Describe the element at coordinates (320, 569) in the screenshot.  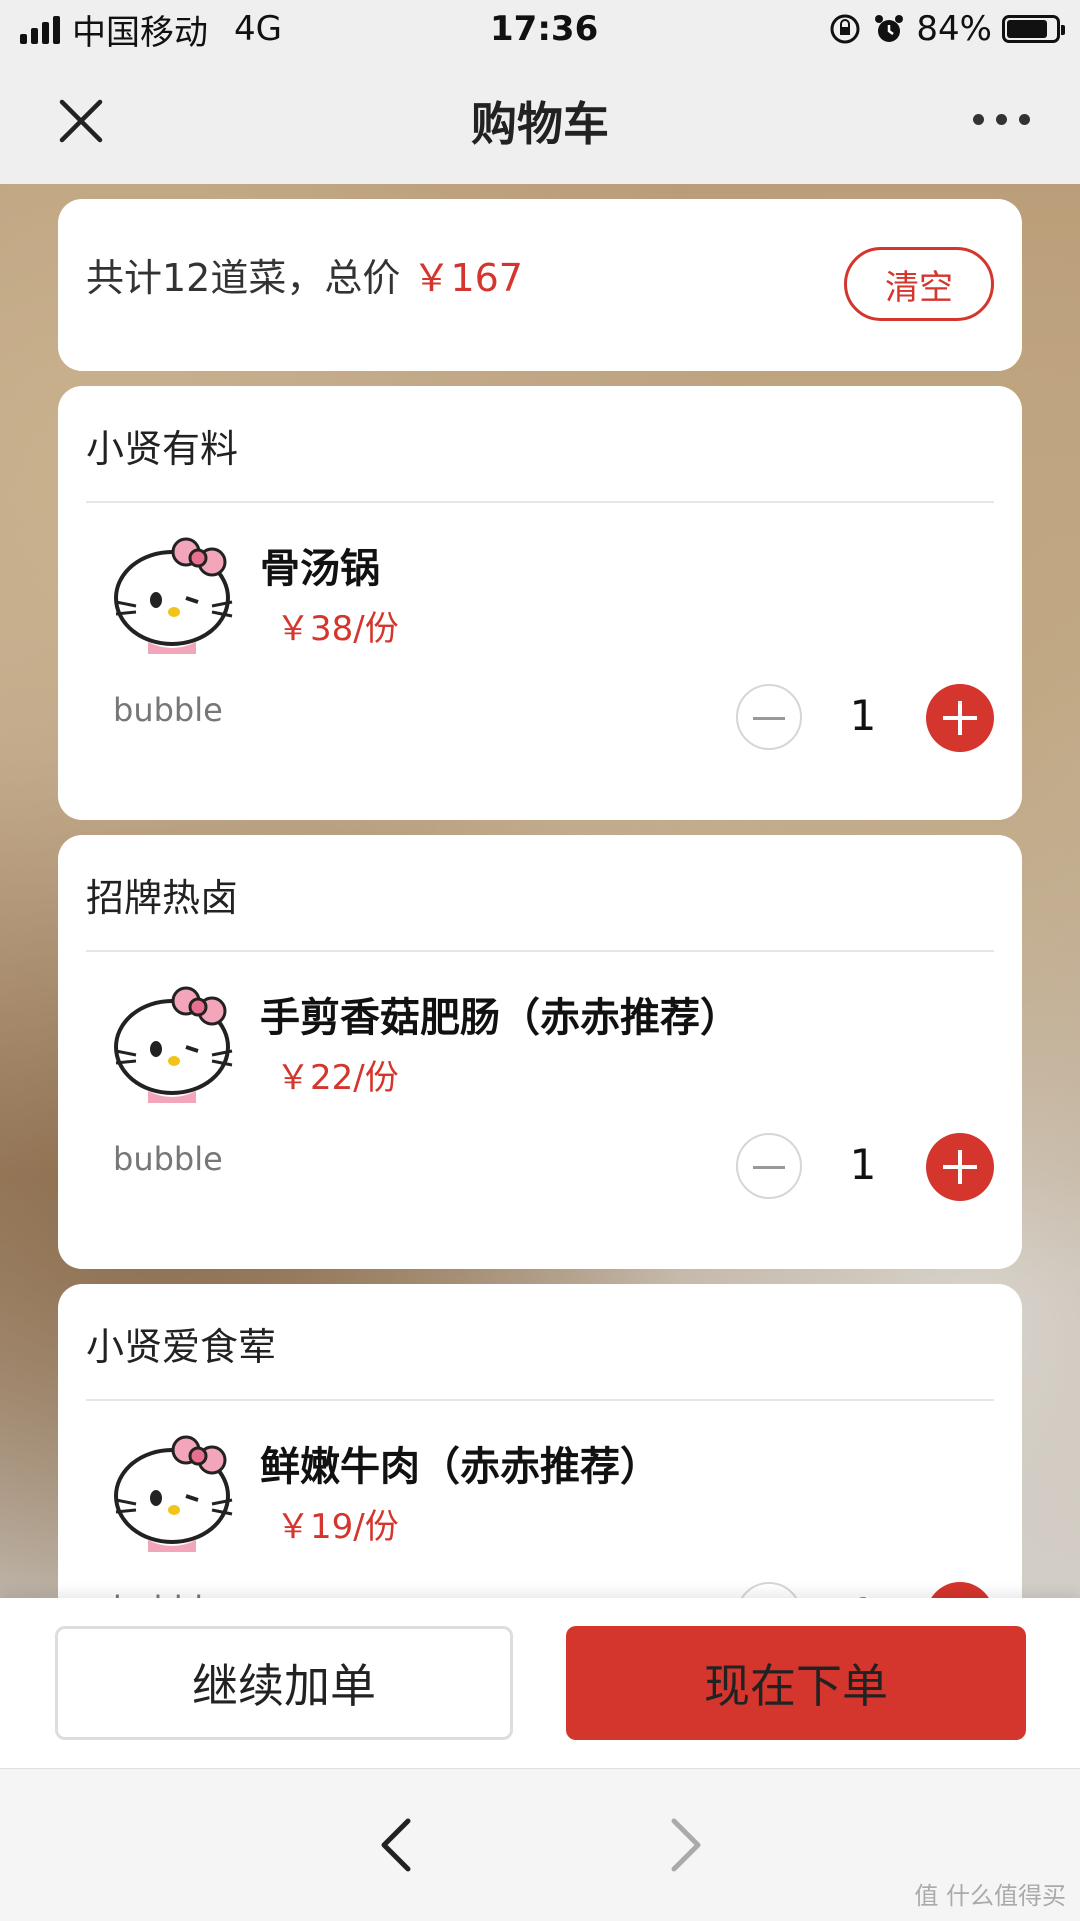
I see `item-name: 骨汤锅` at that location.